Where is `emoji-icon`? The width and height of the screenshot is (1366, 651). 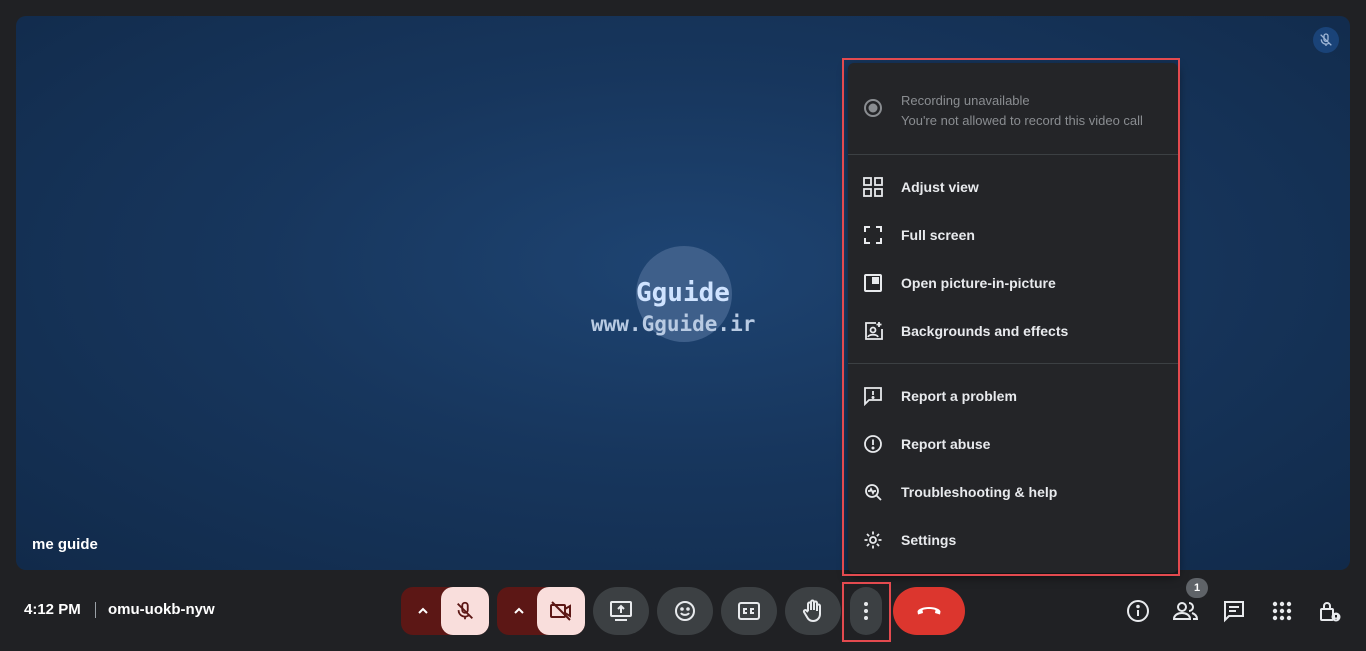 emoji-icon is located at coordinates (685, 611).